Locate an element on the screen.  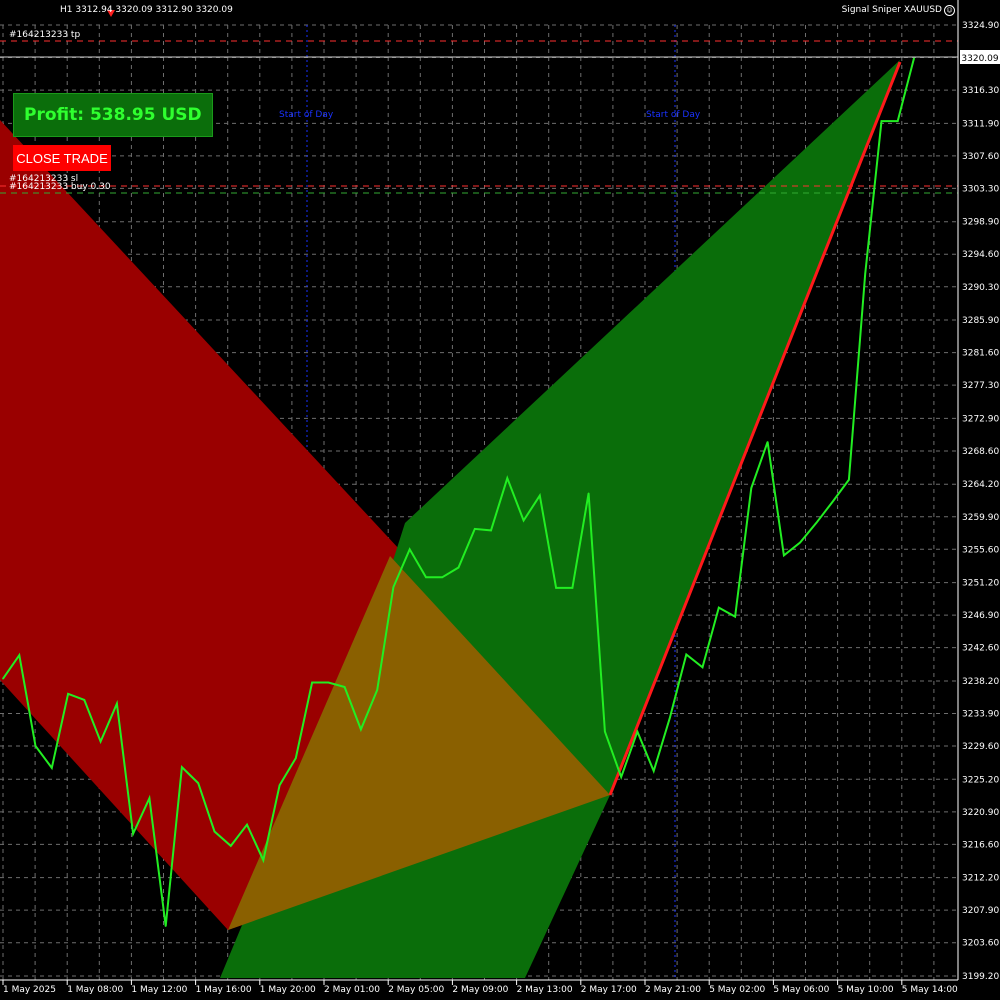
current-price-tag-text: 3320.09 is located at coordinates (979, 59).